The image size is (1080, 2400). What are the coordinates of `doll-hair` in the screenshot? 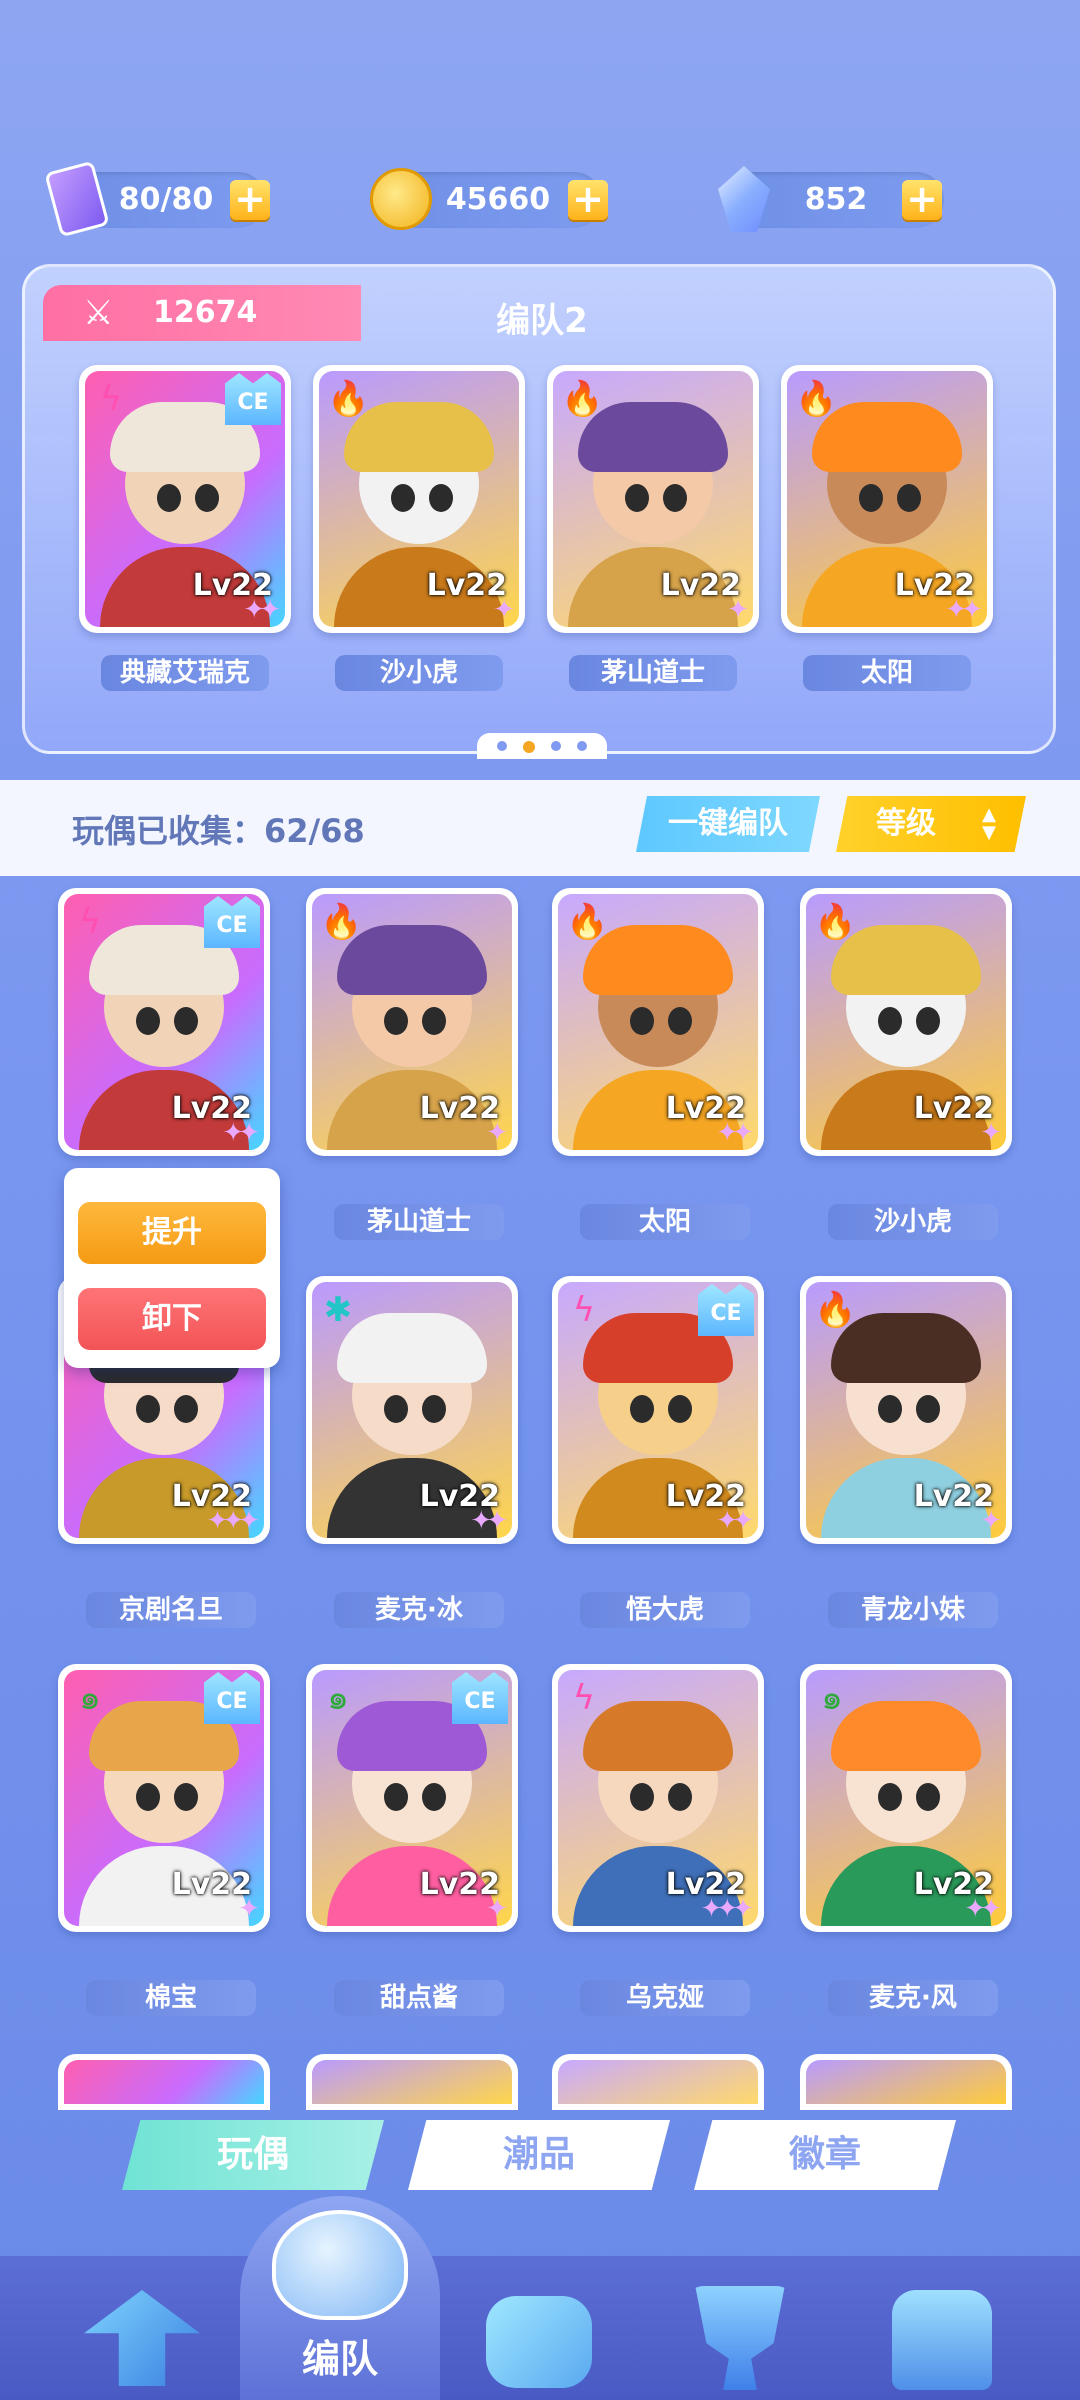 It's located at (412, 1347).